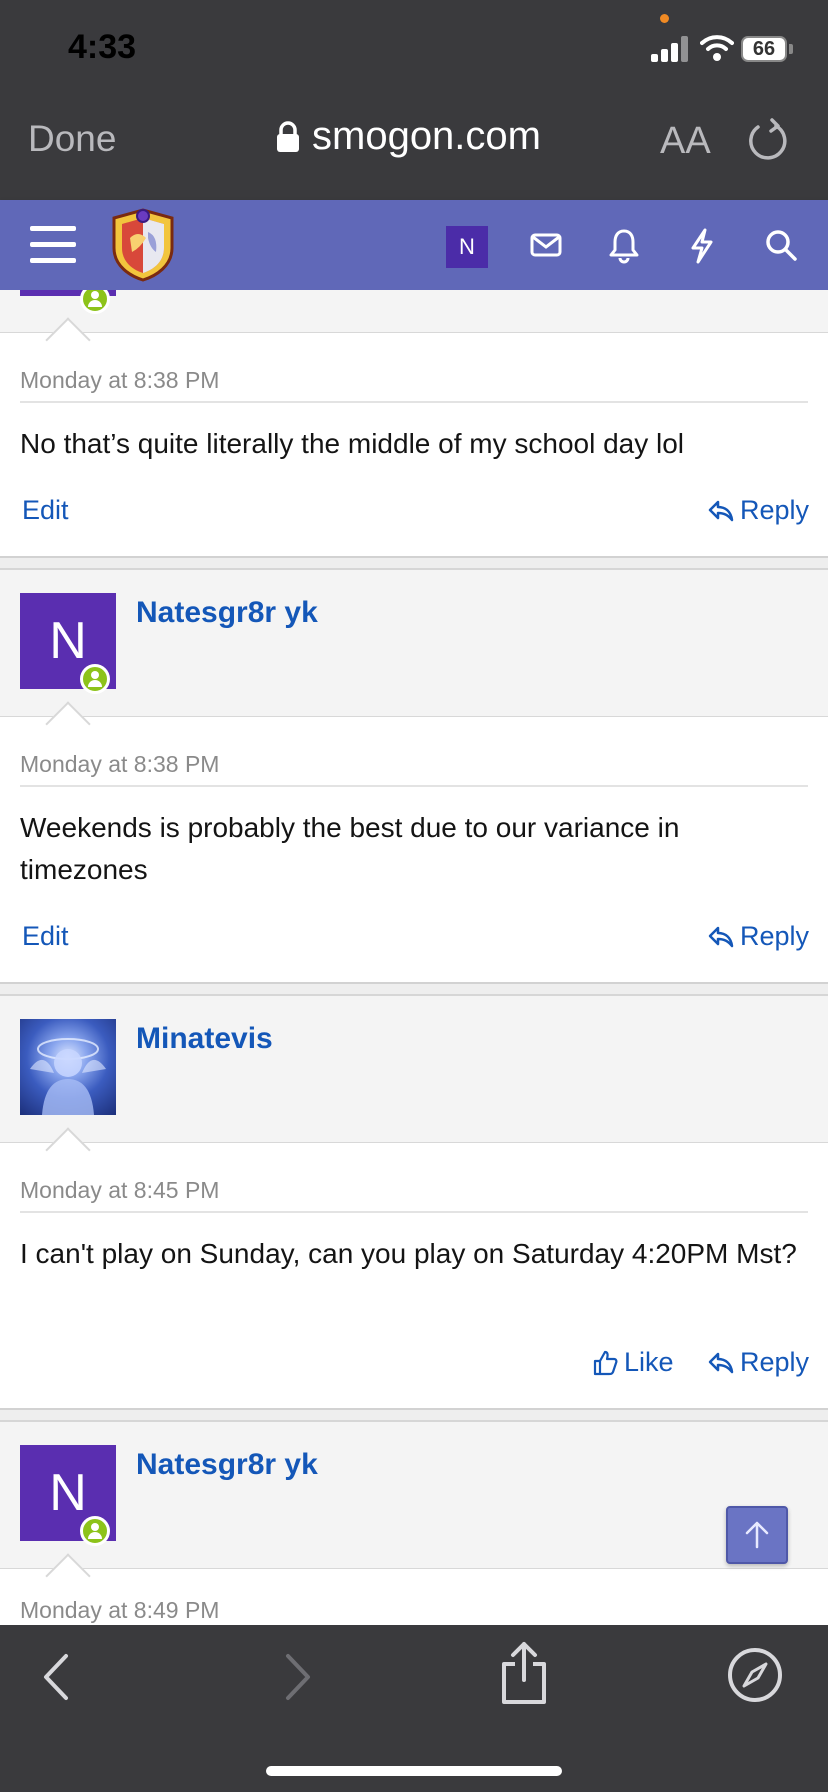 The height and width of the screenshot is (1792, 828). What do you see at coordinates (53, 245) in the screenshot?
I see `menu-icon` at bounding box center [53, 245].